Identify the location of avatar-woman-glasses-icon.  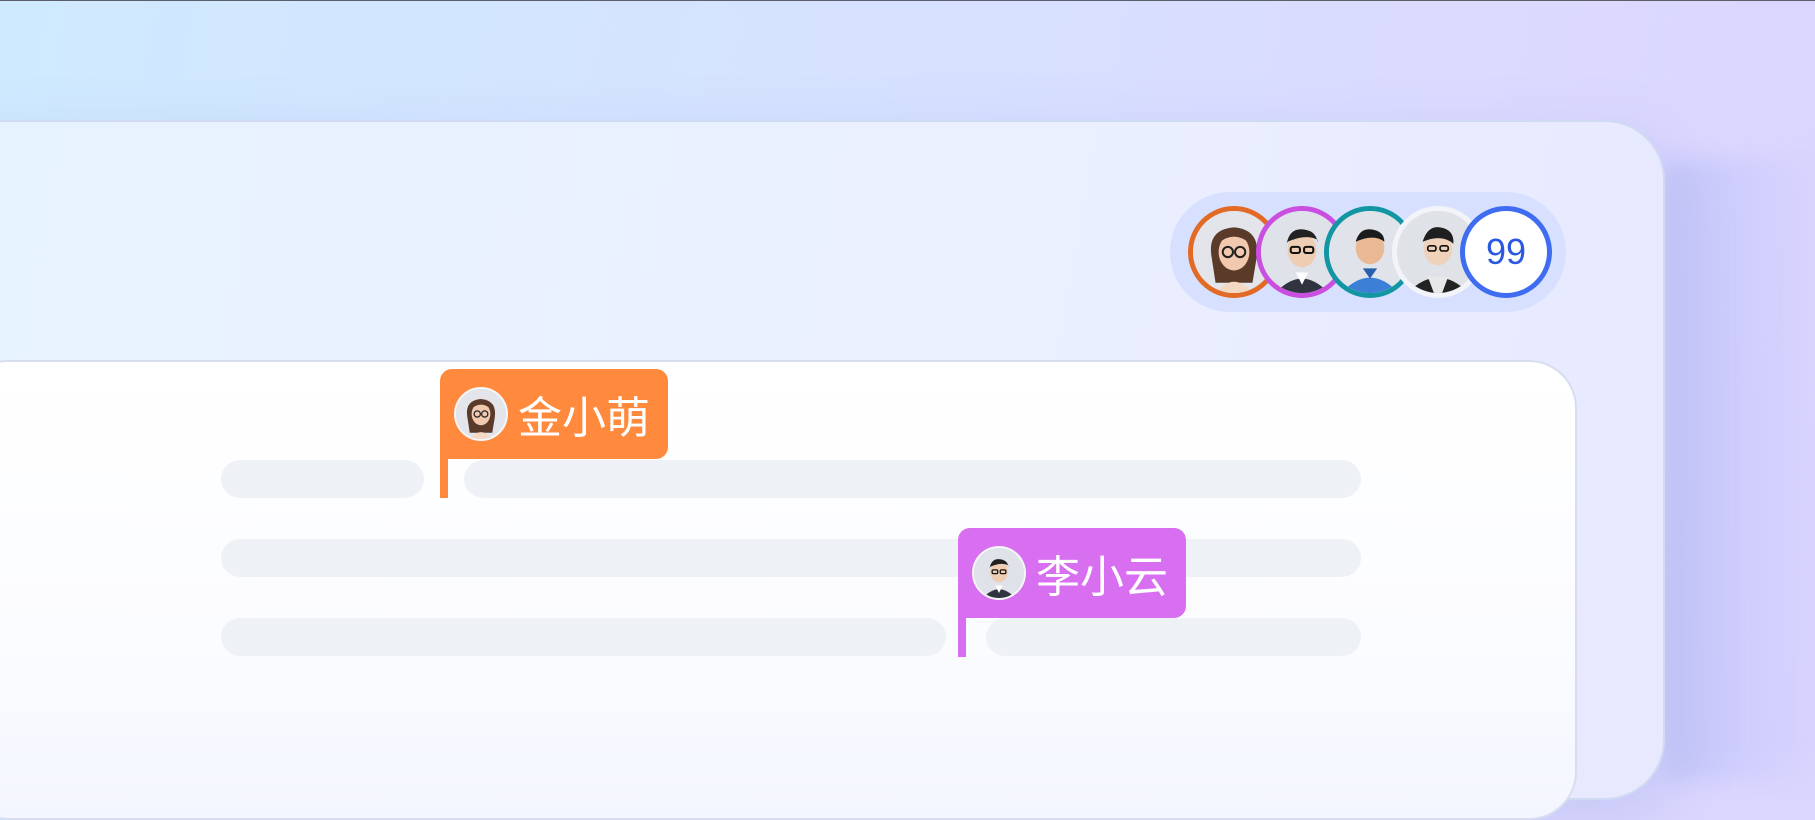
(481, 414).